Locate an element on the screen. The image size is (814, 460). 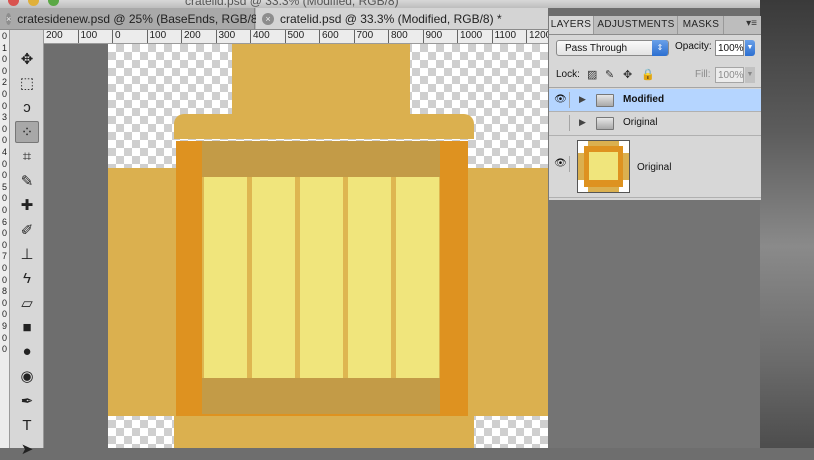
tab-masks: MASKS is located at coordinates (701, 25).